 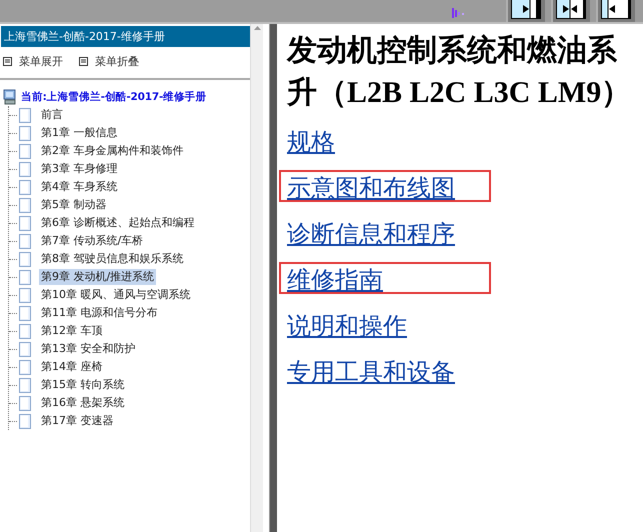 What do you see at coordinates (256, 278) in the screenshot?
I see `scrollbar` at bounding box center [256, 278].